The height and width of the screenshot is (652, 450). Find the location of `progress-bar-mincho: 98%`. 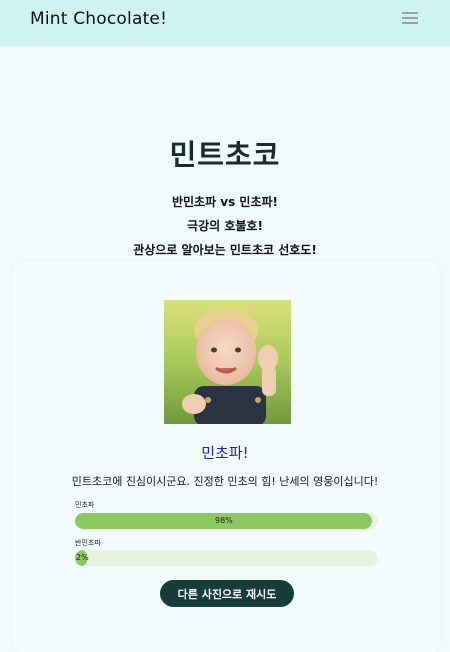

progress-bar-mincho: 98% is located at coordinates (226, 521).